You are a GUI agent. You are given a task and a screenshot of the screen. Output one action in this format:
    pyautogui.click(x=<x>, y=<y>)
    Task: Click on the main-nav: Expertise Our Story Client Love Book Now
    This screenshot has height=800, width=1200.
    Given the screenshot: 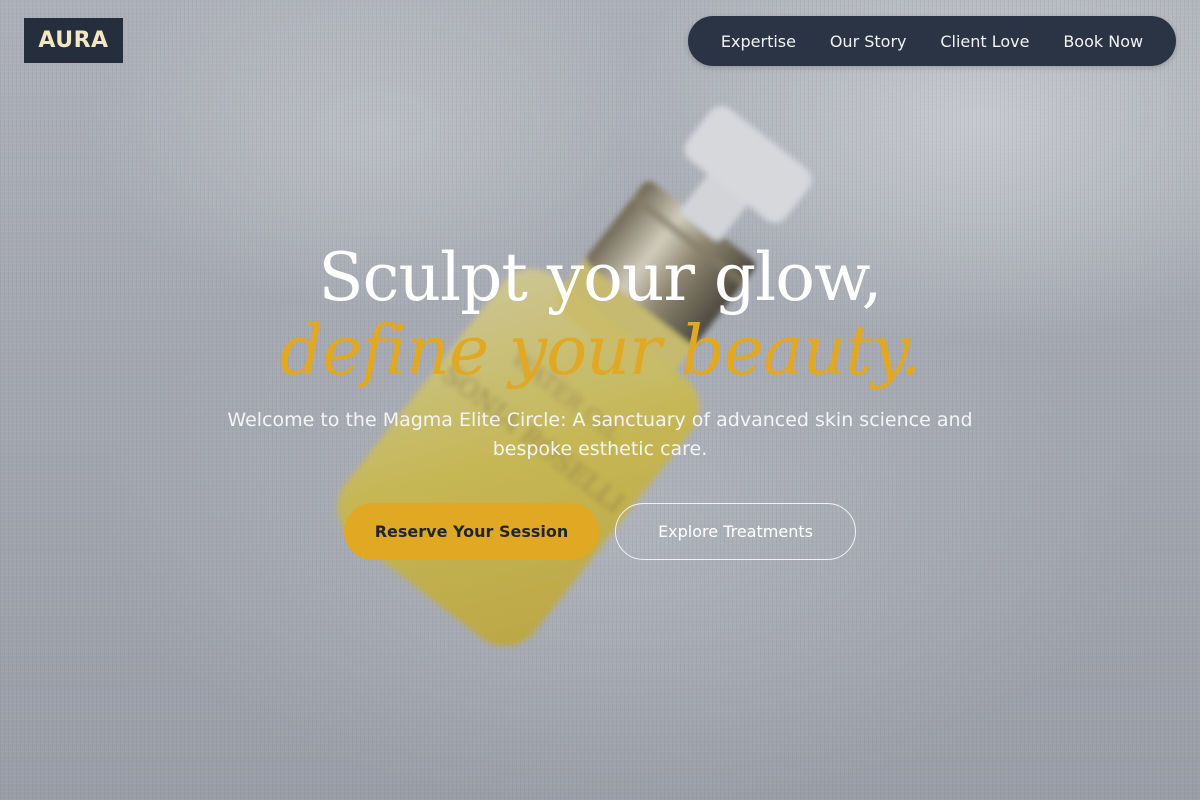 What is the action you would take?
    pyautogui.click(x=932, y=41)
    